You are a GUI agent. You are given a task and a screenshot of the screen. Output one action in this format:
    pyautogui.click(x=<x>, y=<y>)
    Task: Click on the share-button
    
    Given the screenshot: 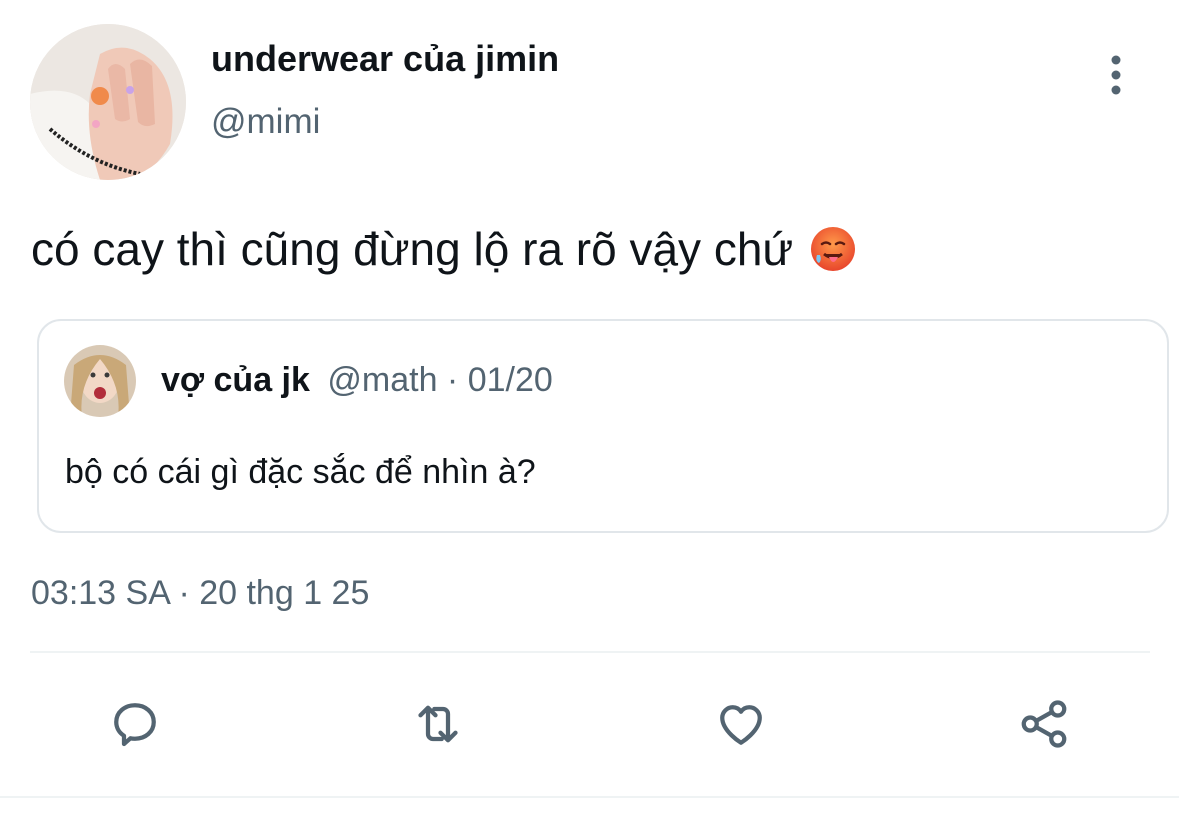 What is the action you would take?
    pyautogui.click(x=1044, y=724)
    